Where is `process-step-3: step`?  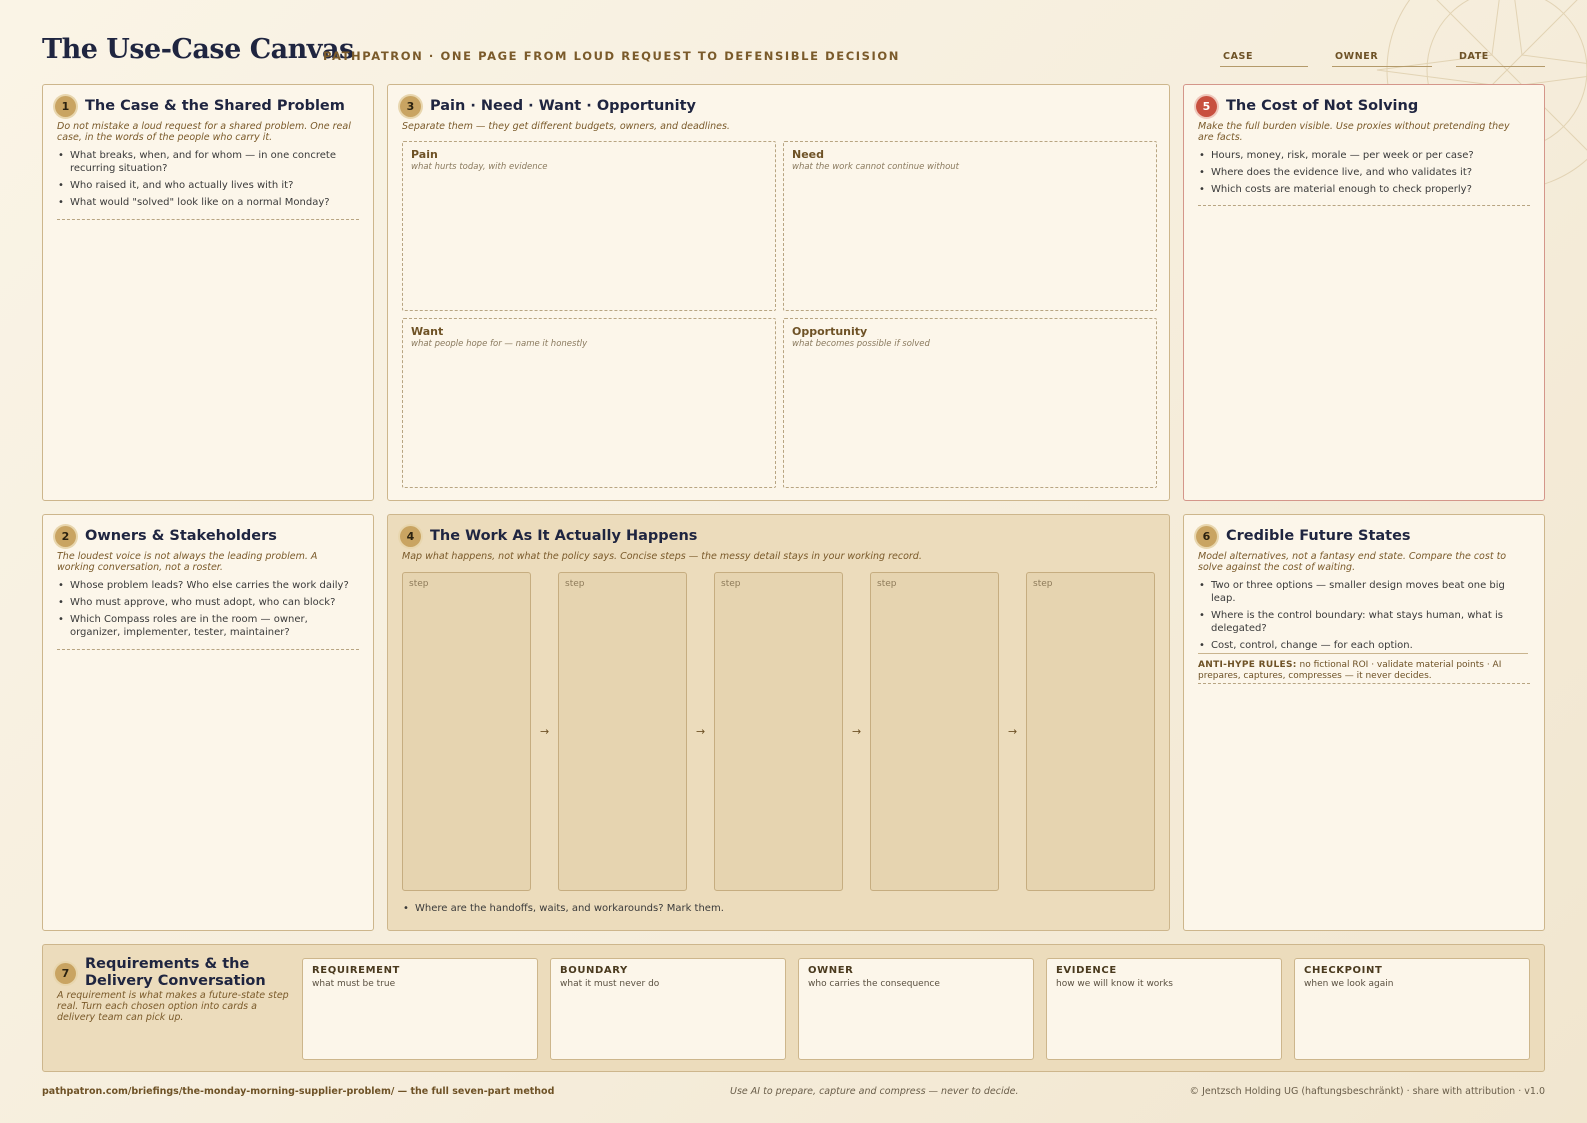 process-step-3: step is located at coordinates (778, 731).